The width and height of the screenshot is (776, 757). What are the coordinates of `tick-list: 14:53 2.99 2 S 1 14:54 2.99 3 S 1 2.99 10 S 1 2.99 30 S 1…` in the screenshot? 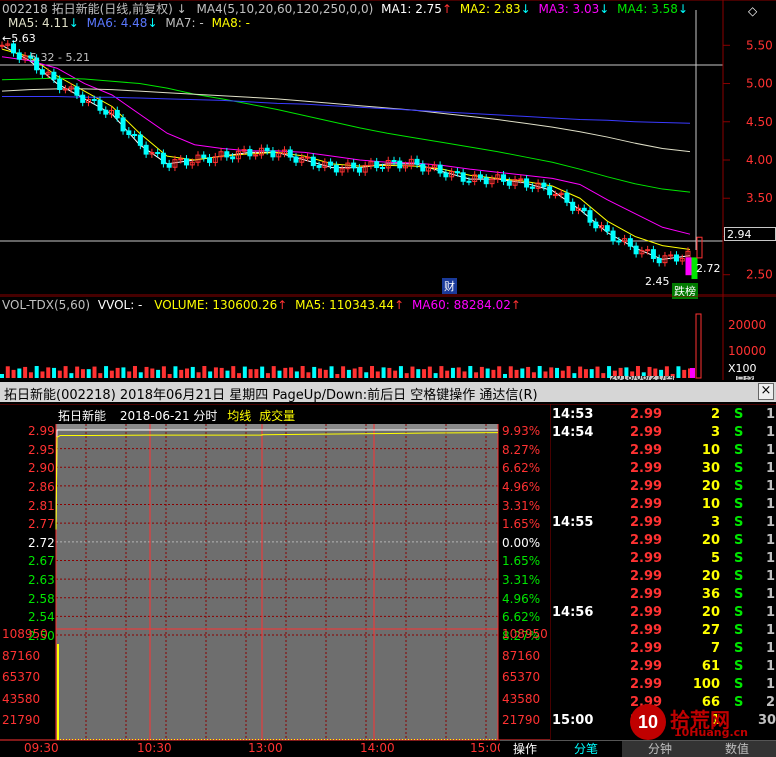 It's located at (663, 580).